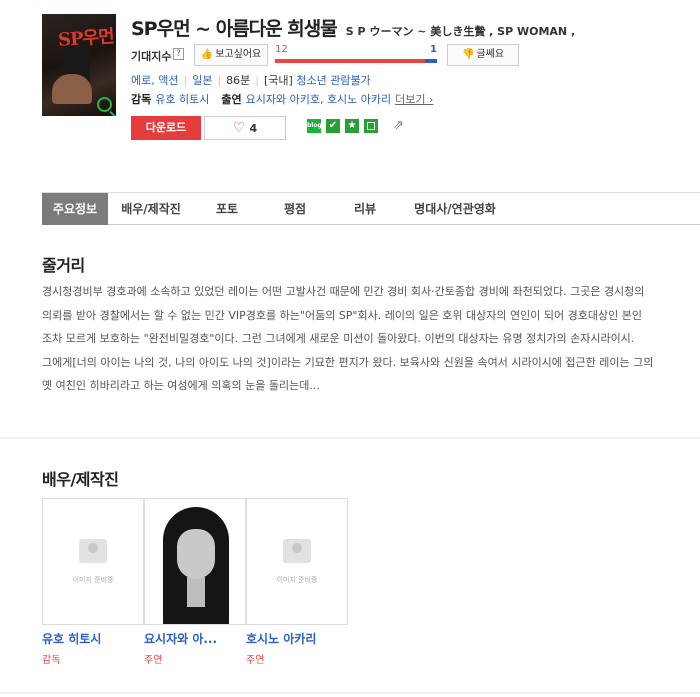  Describe the element at coordinates (51, 660) in the screenshot. I see `person-role: 감독` at that location.